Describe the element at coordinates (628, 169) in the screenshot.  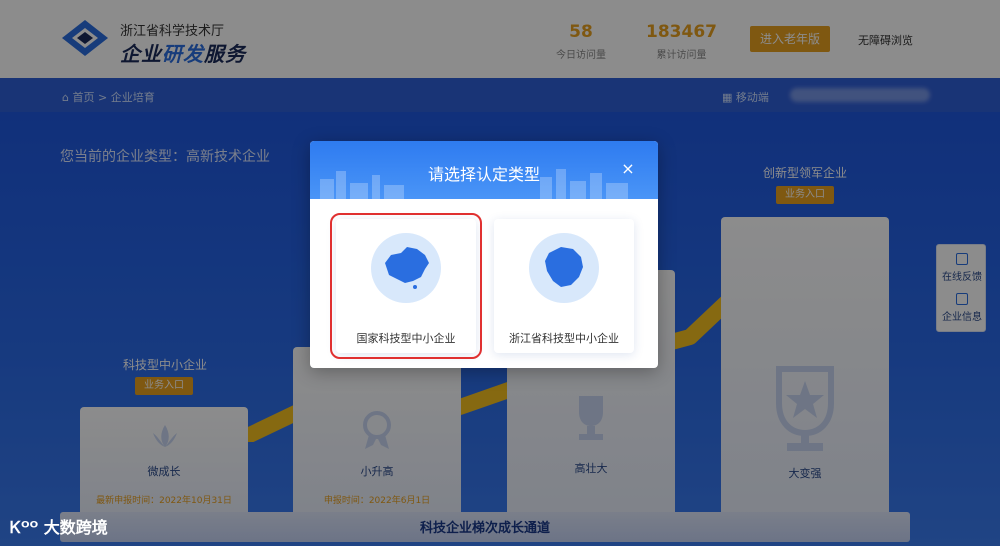
I see `close-icon: ×` at that location.